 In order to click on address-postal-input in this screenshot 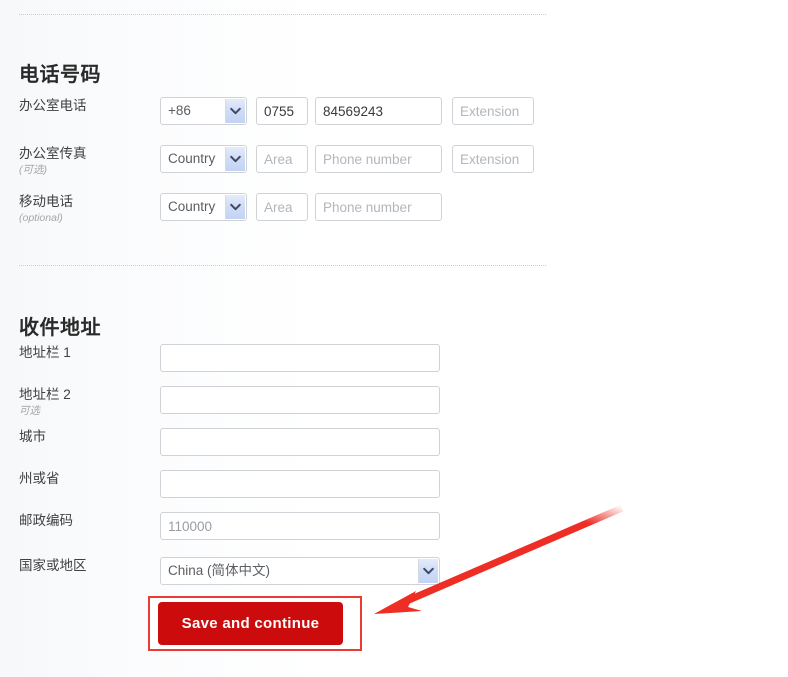, I will do `click(300, 526)`.